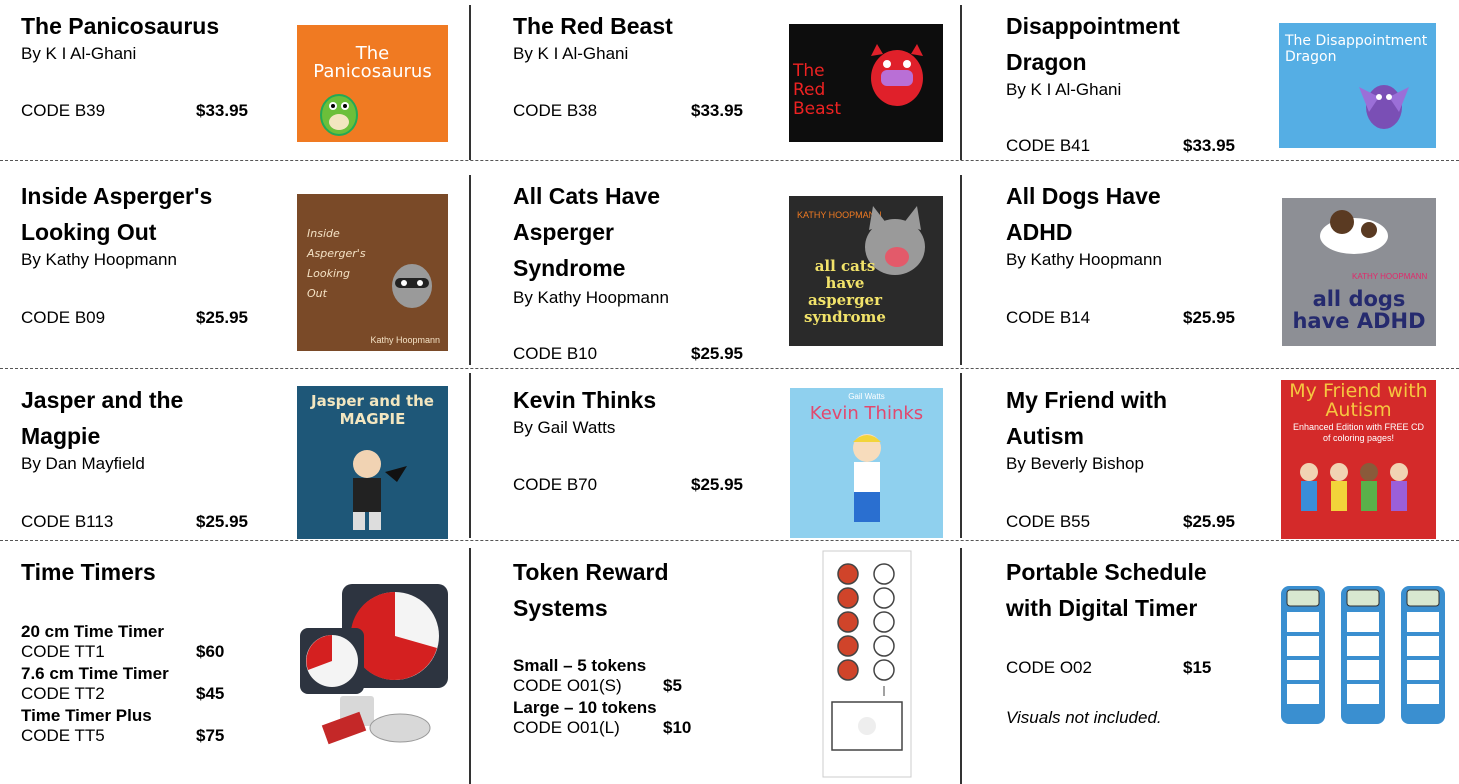 This screenshot has width=1459, height=784. What do you see at coordinates (372, 410) in the screenshot?
I see `cover-title: Jasper and the MAGPIE` at bounding box center [372, 410].